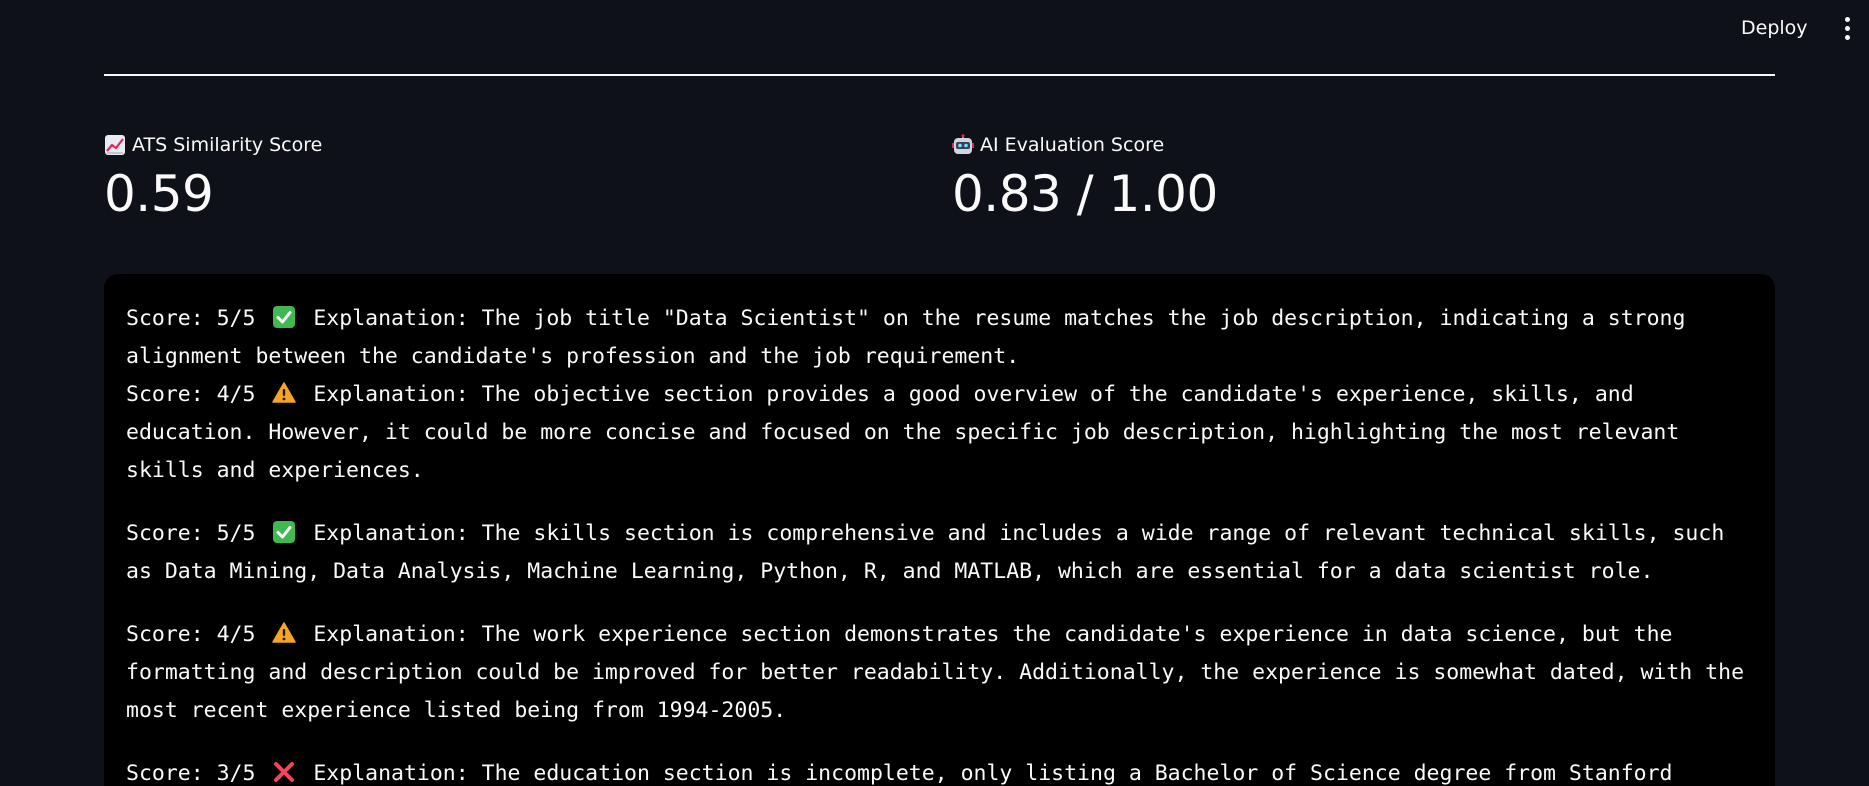 This screenshot has height=786, width=1869. I want to click on more-vertical-icon, so click(1847, 28).